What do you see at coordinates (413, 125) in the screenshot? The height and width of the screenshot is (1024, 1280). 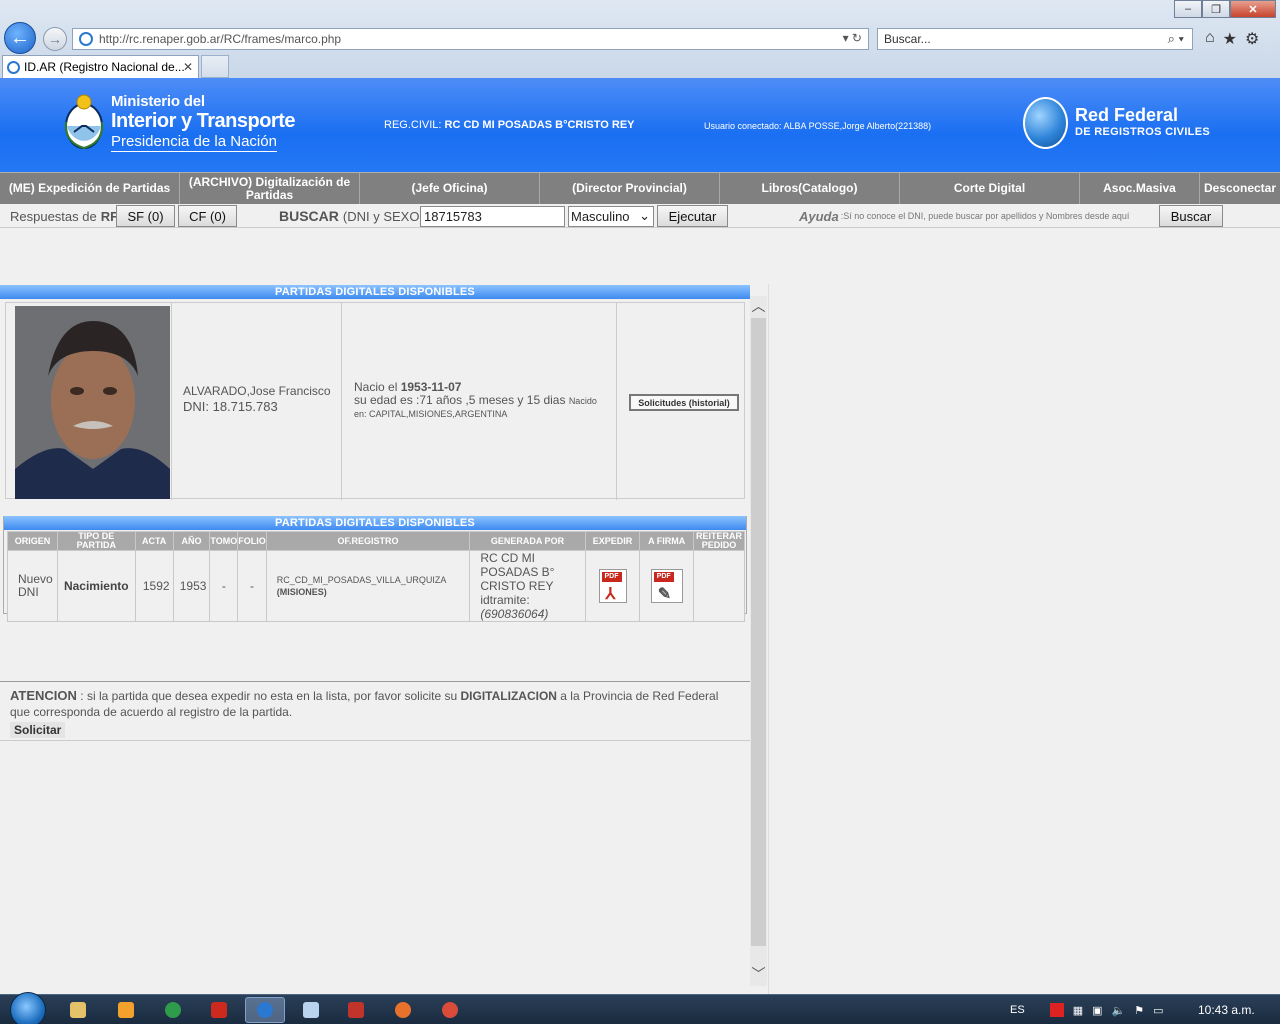 I see `regcivil-label: REG.CIVIL:` at bounding box center [413, 125].